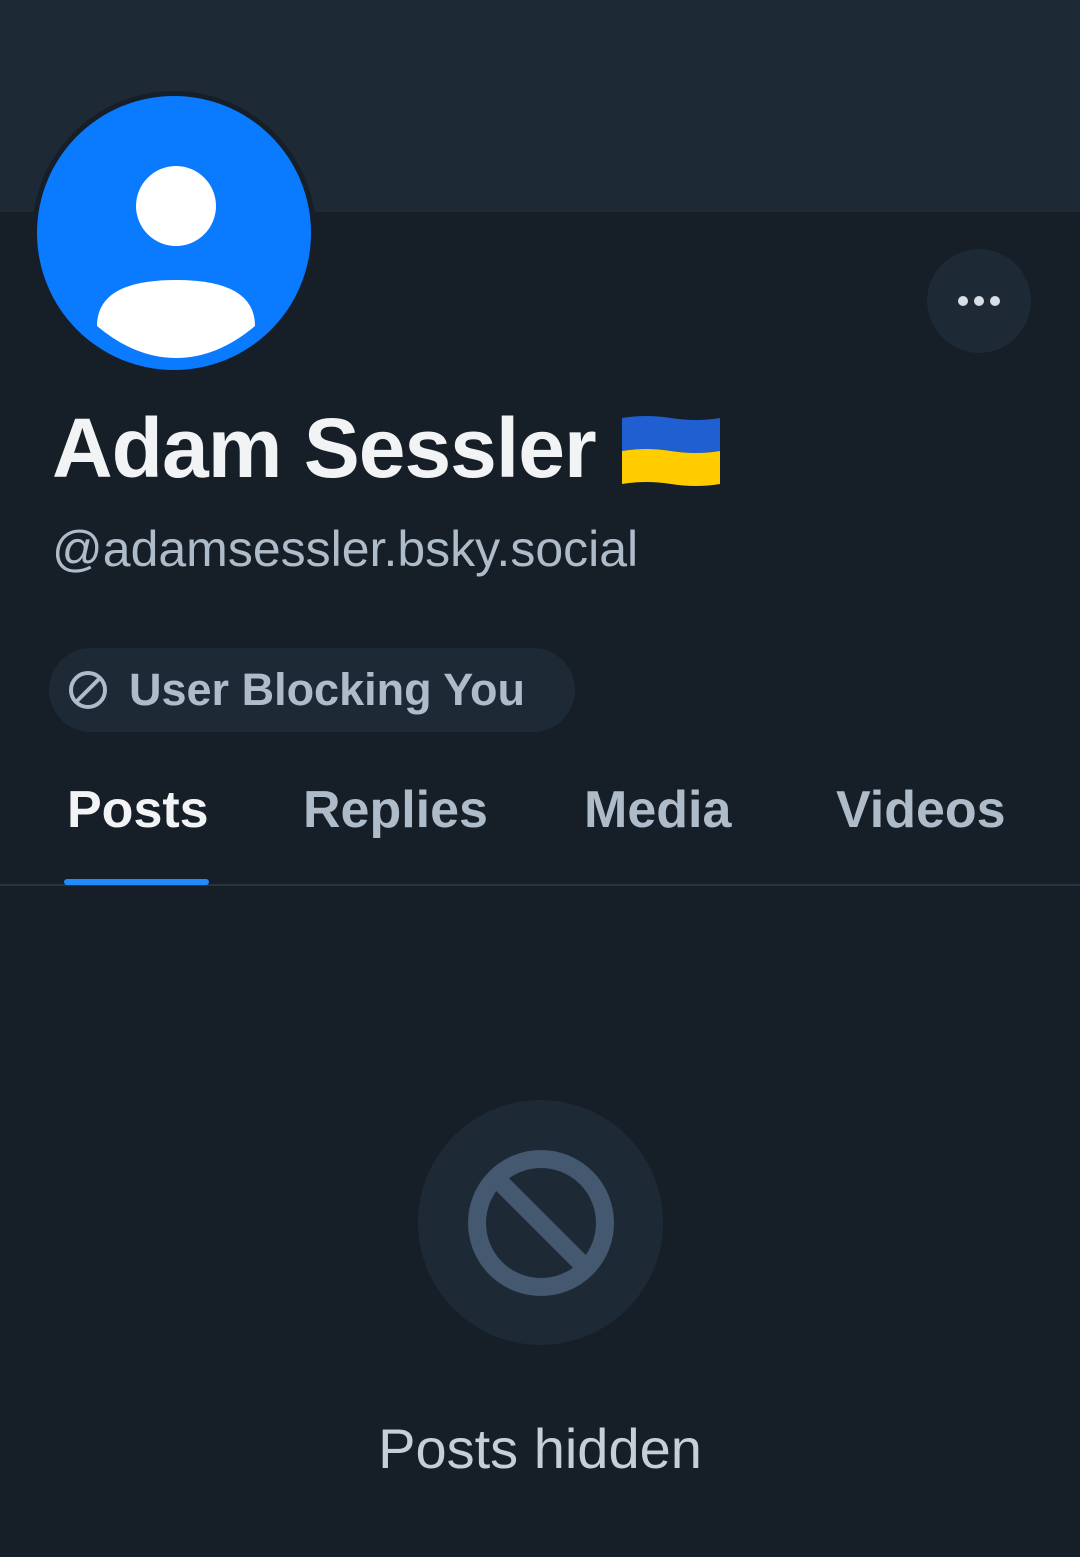 This screenshot has height=1557, width=1080. What do you see at coordinates (921, 810) in the screenshot?
I see `tab-videos: Videos` at bounding box center [921, 810].